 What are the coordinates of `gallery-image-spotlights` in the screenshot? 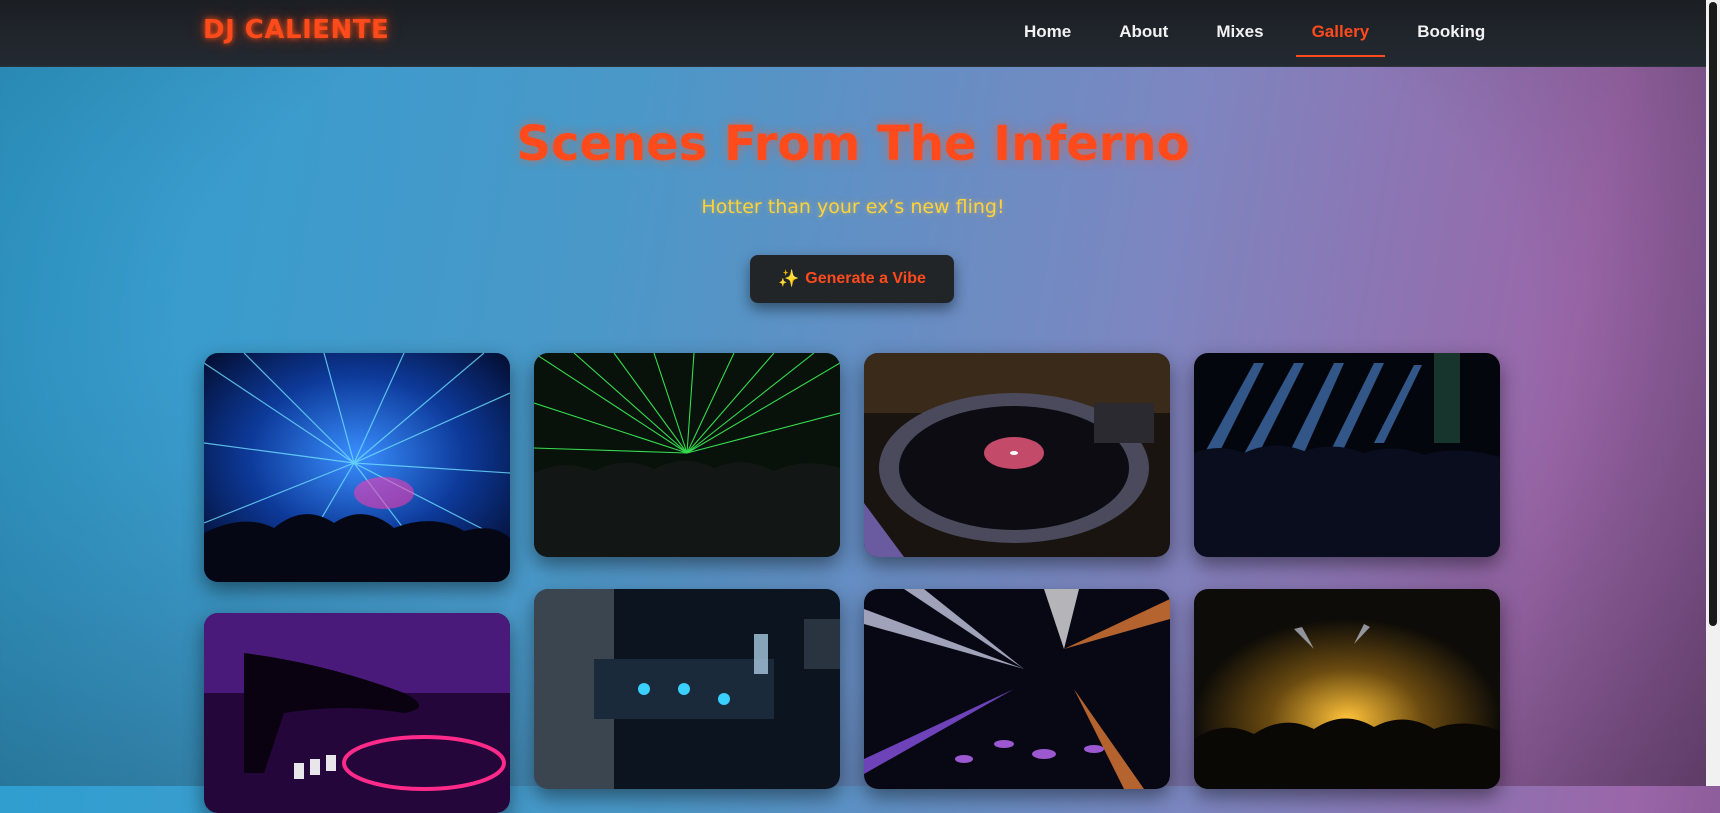 It's located at (1347, 455).